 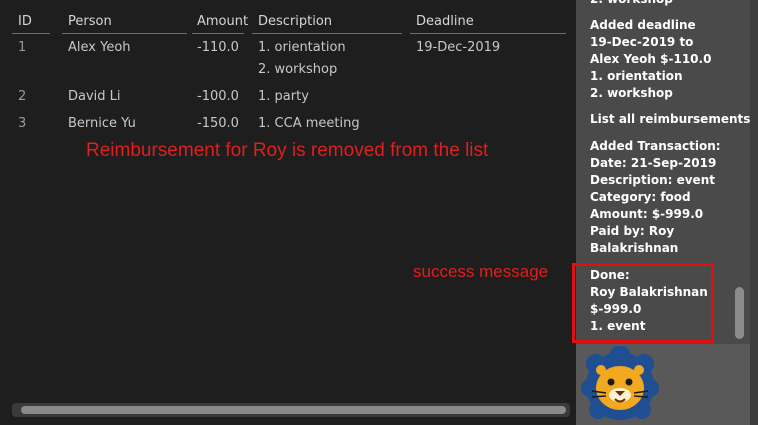 I want to click on lion-icon, so click(x=620, y=383).